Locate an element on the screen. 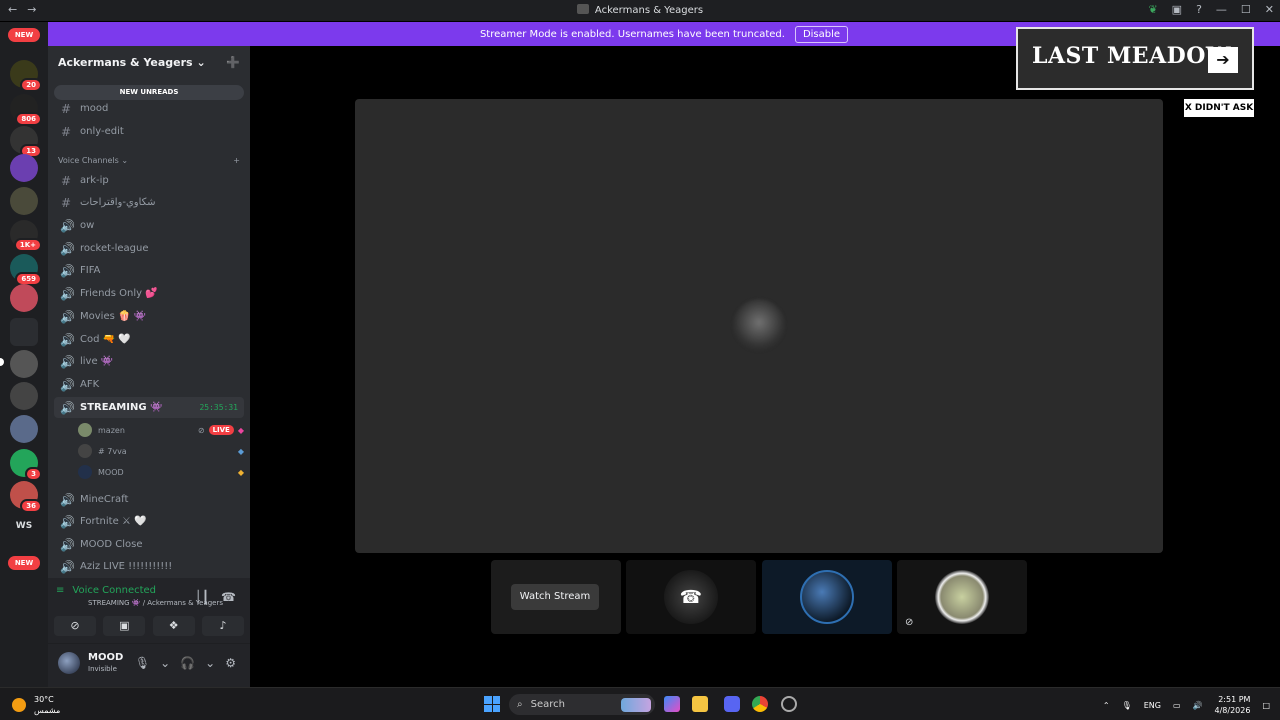  arrow-right-icon: ➔ is located at coordinates (1223, 60).